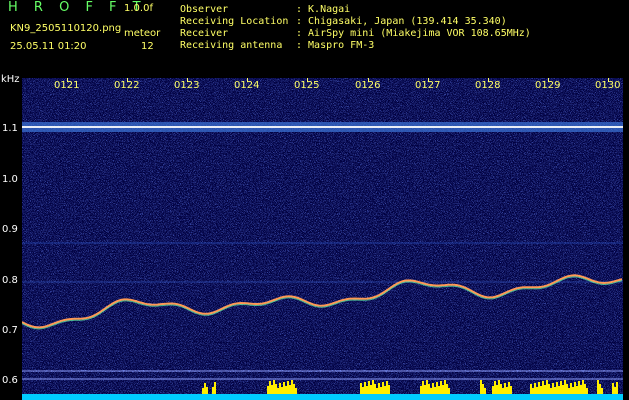 This screenshot has width=629, height=400. I want to click on y-tick-label: 0.6, so click(10, 380).